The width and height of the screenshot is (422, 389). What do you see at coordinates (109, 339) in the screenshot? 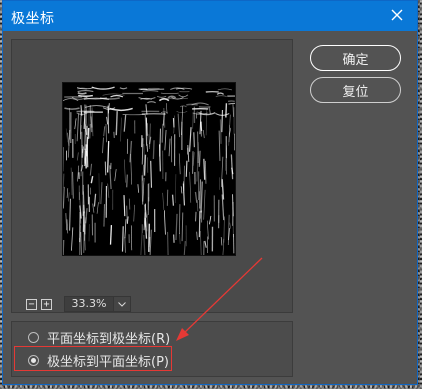
I see `option-rect-to-polar-label: 平面坐标到极坐标(R)` at bounding box center [109, 339].